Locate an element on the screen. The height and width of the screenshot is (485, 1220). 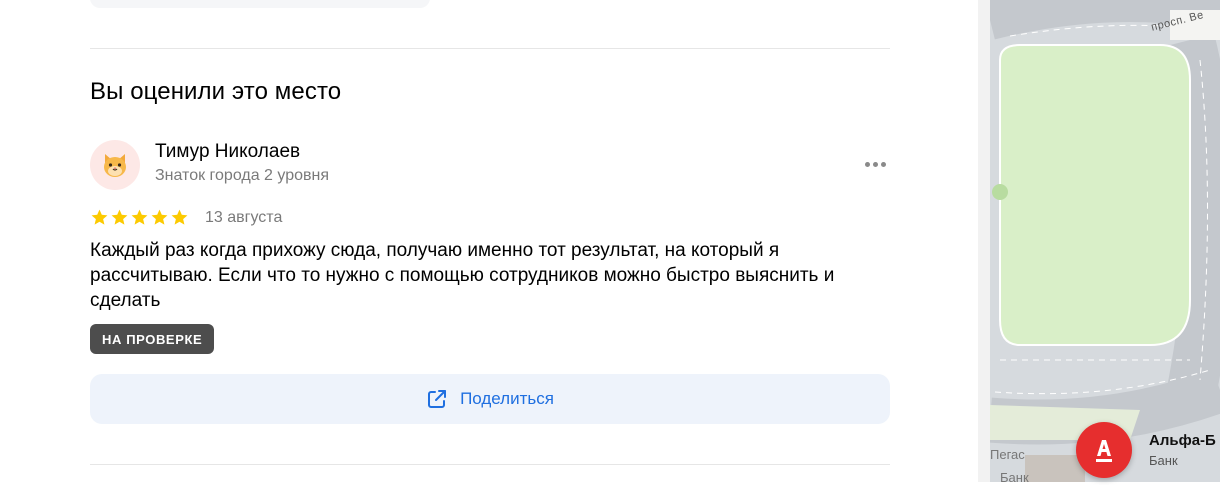
poi-name: Альфа-Б is located at coordinates (1182, 440).